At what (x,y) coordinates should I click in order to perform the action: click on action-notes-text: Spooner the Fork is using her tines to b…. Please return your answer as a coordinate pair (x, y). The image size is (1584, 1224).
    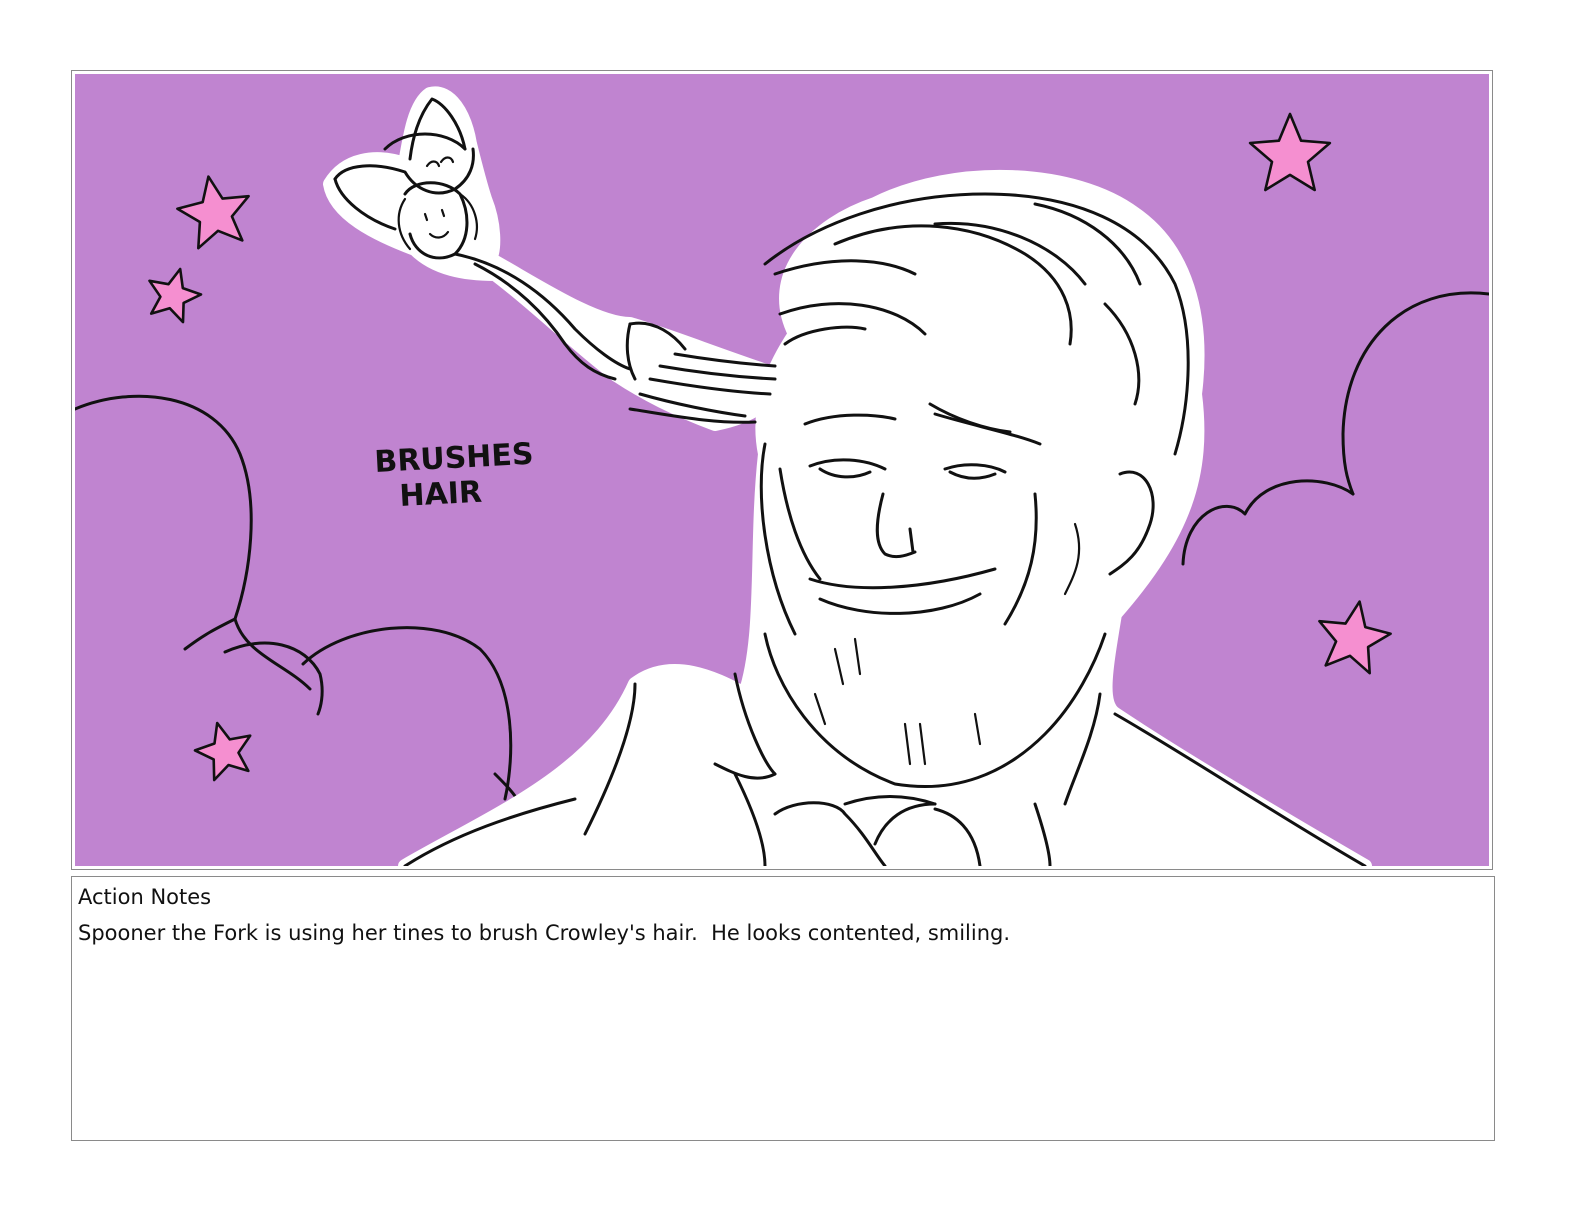
    Looking at the image, I should click on (544, 933).